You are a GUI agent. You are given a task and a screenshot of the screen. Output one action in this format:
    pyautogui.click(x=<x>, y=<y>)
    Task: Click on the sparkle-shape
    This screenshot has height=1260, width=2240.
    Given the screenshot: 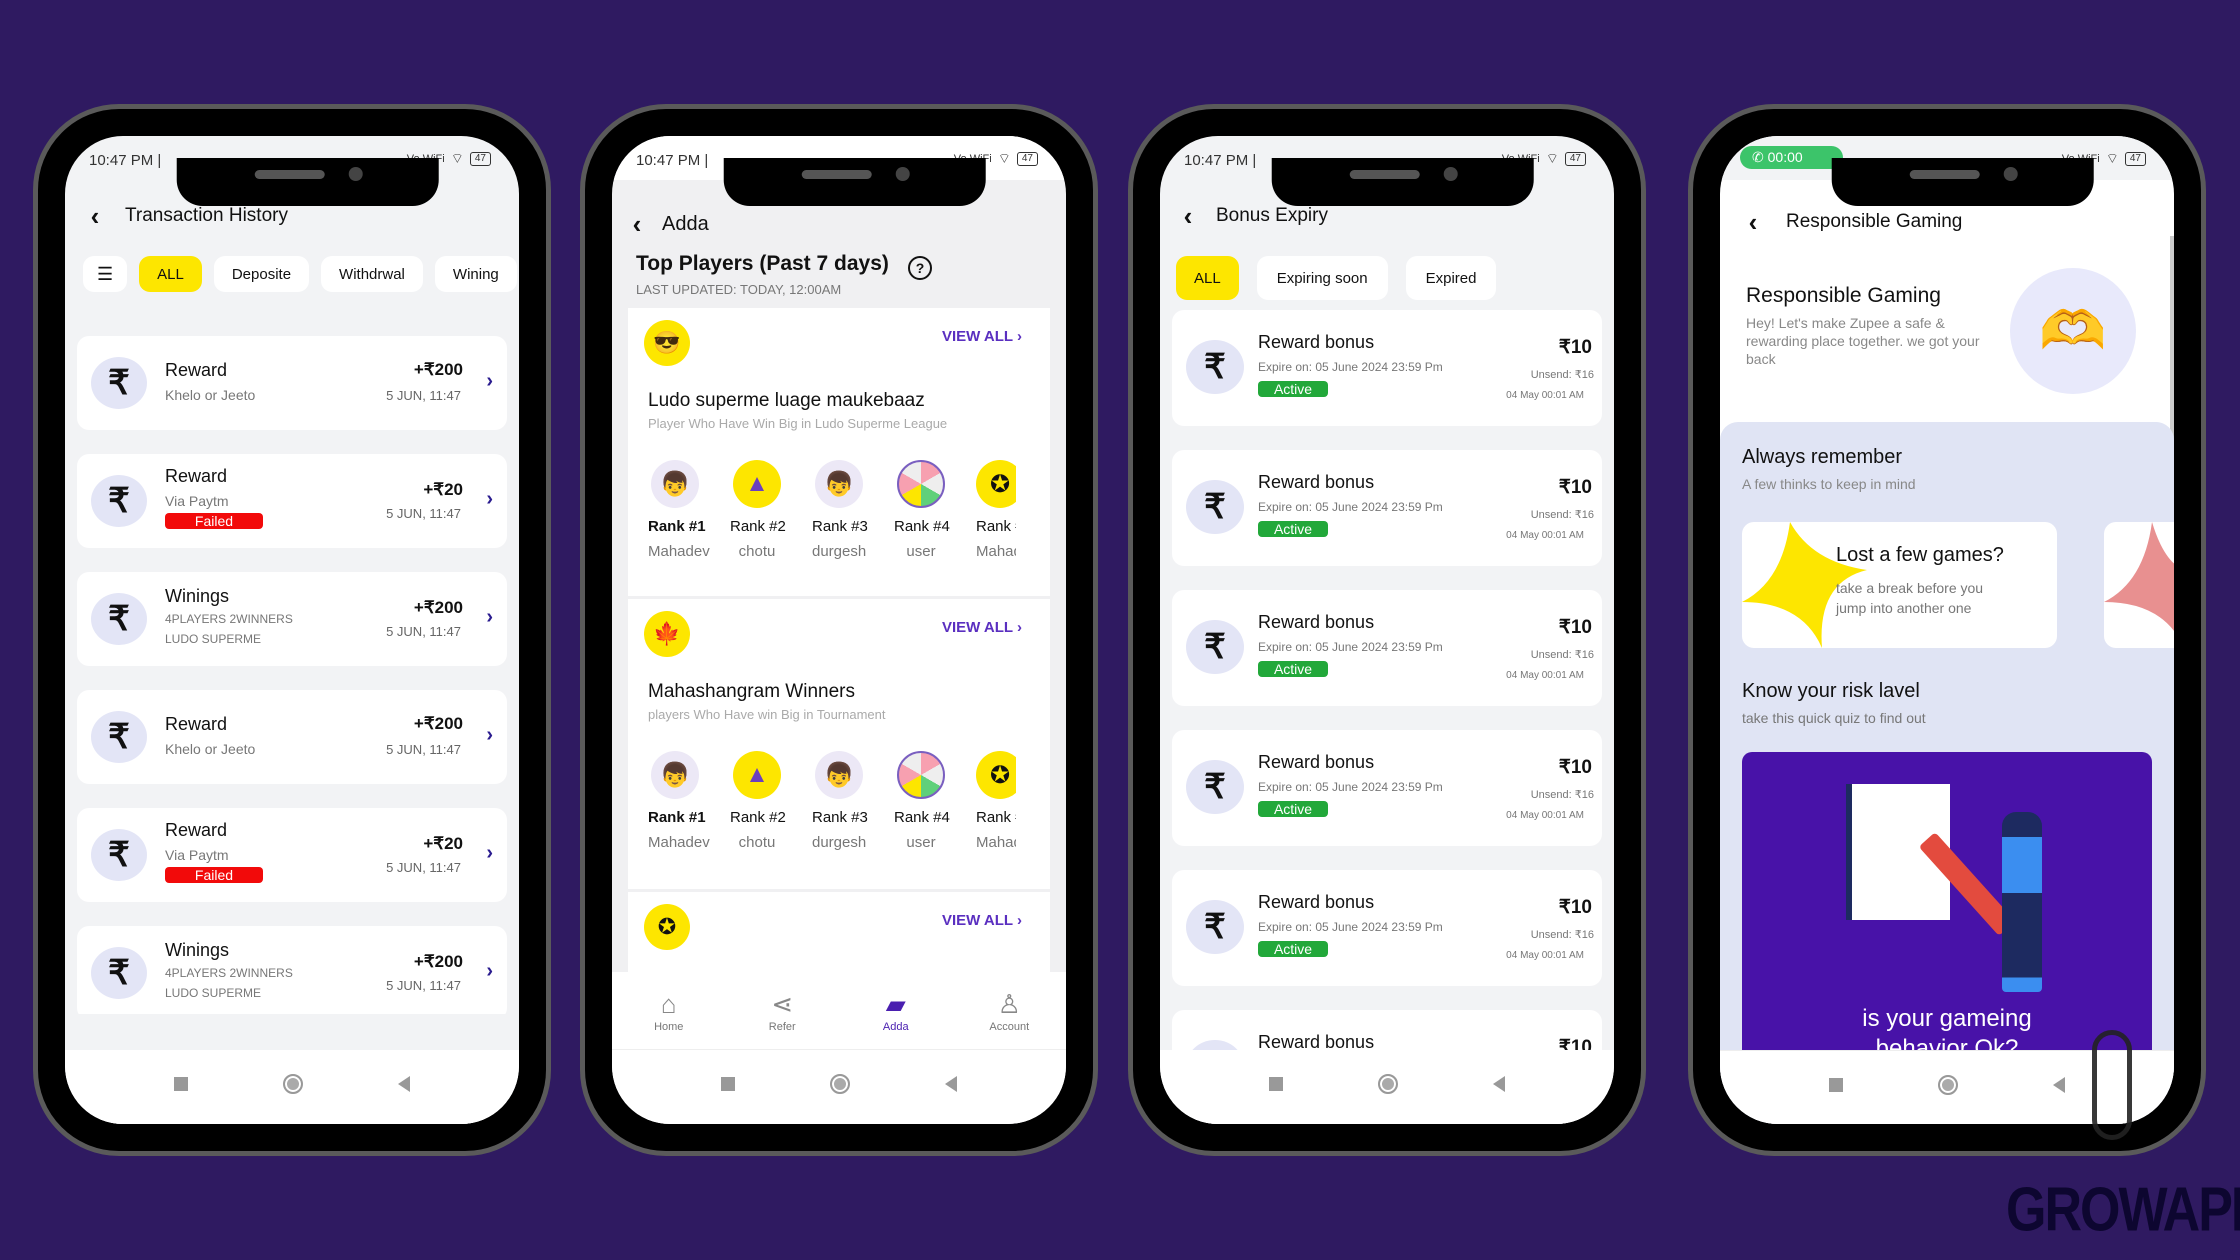 What is the action you would take?
    pyautogui.click(x=2139, y=577)
    